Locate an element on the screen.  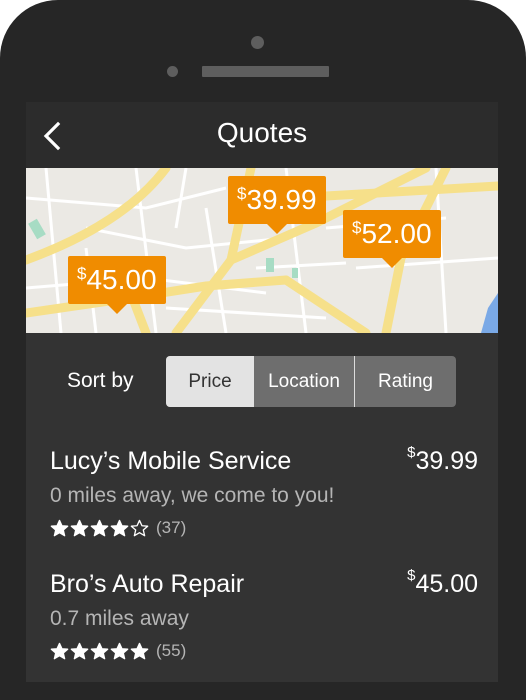
map-pin-price: $39.99 is located at coordinates (277, 205).